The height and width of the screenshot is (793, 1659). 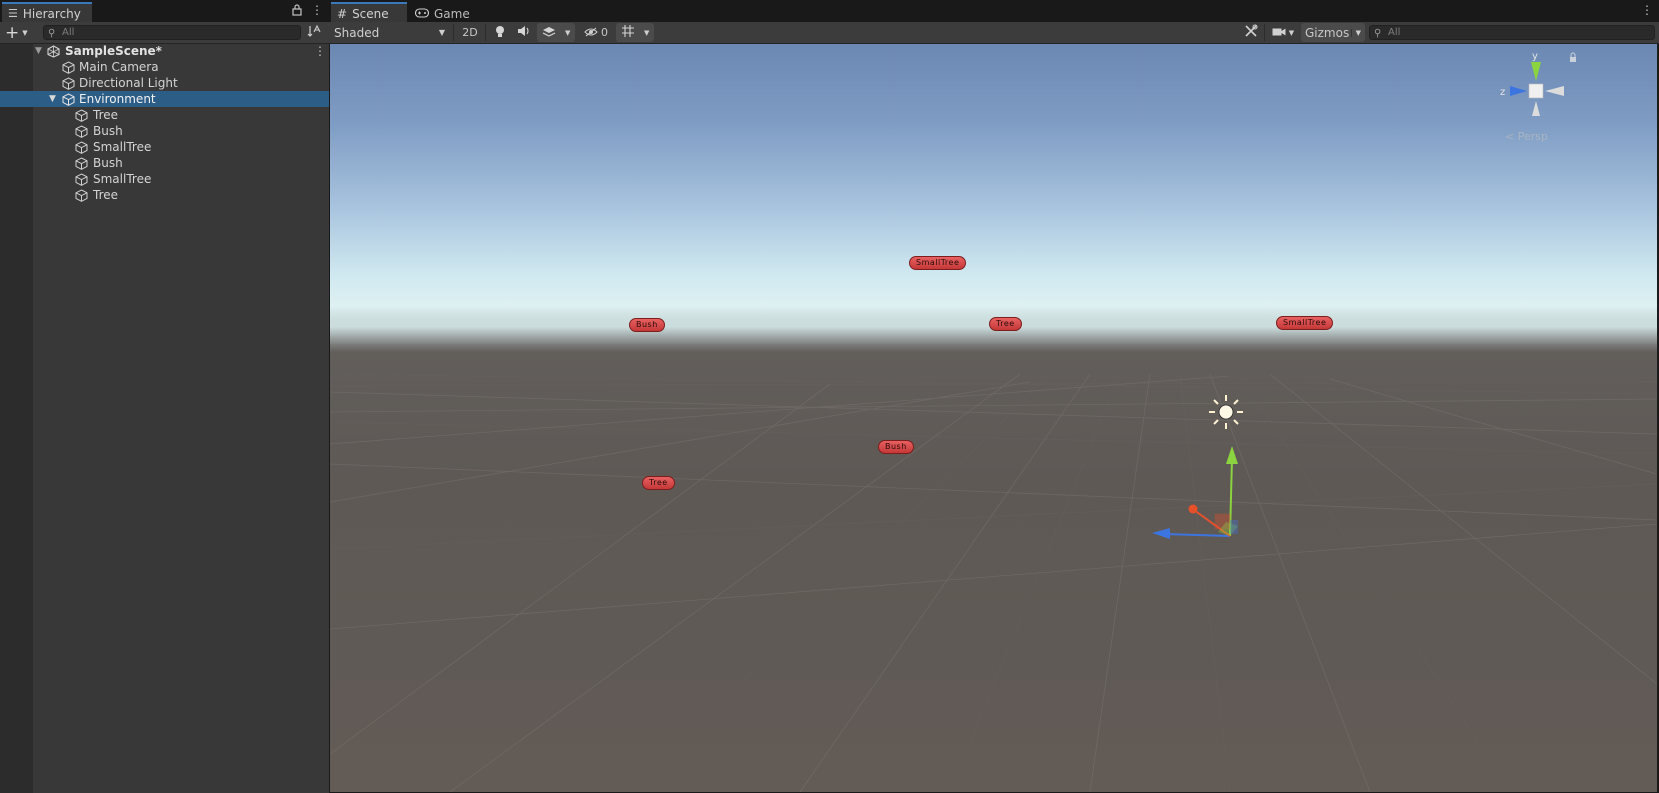 What do you see at coordinates (604, 32) in the screenshot?
I see `hidden-count: 0` at bounding box center [604, 32].